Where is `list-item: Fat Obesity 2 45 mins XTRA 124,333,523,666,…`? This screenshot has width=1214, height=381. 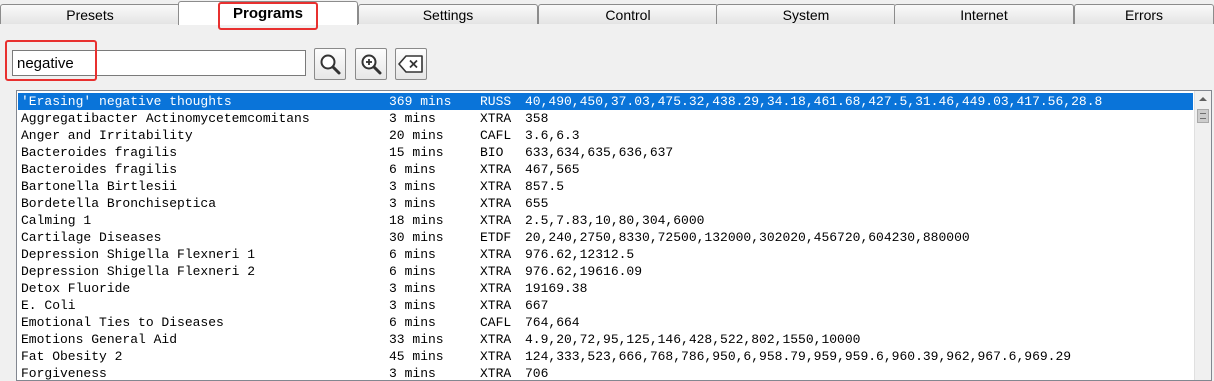
list-item: Fat Obesity 2 45 mins XTRA 124,333,523,666,… is located at coordinates (605, 356).